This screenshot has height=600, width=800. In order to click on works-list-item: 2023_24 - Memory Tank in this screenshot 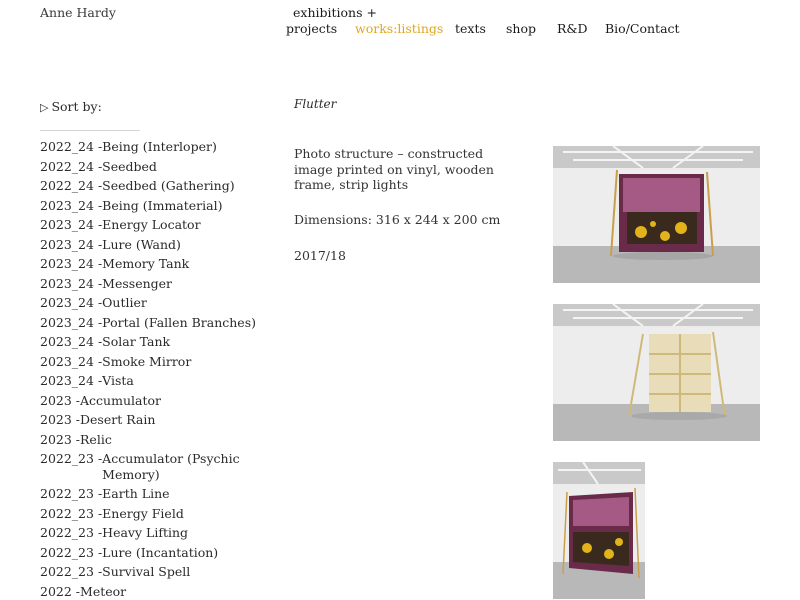, I will do `click(155, 264)`.